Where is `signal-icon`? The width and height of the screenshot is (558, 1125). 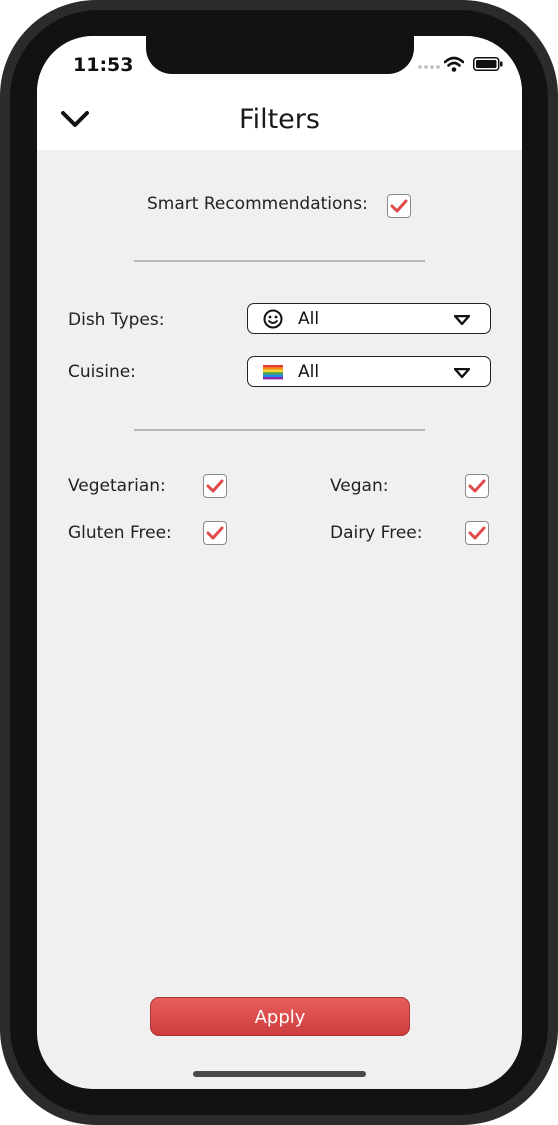 signal-icon is located at coordinates (429, 67).